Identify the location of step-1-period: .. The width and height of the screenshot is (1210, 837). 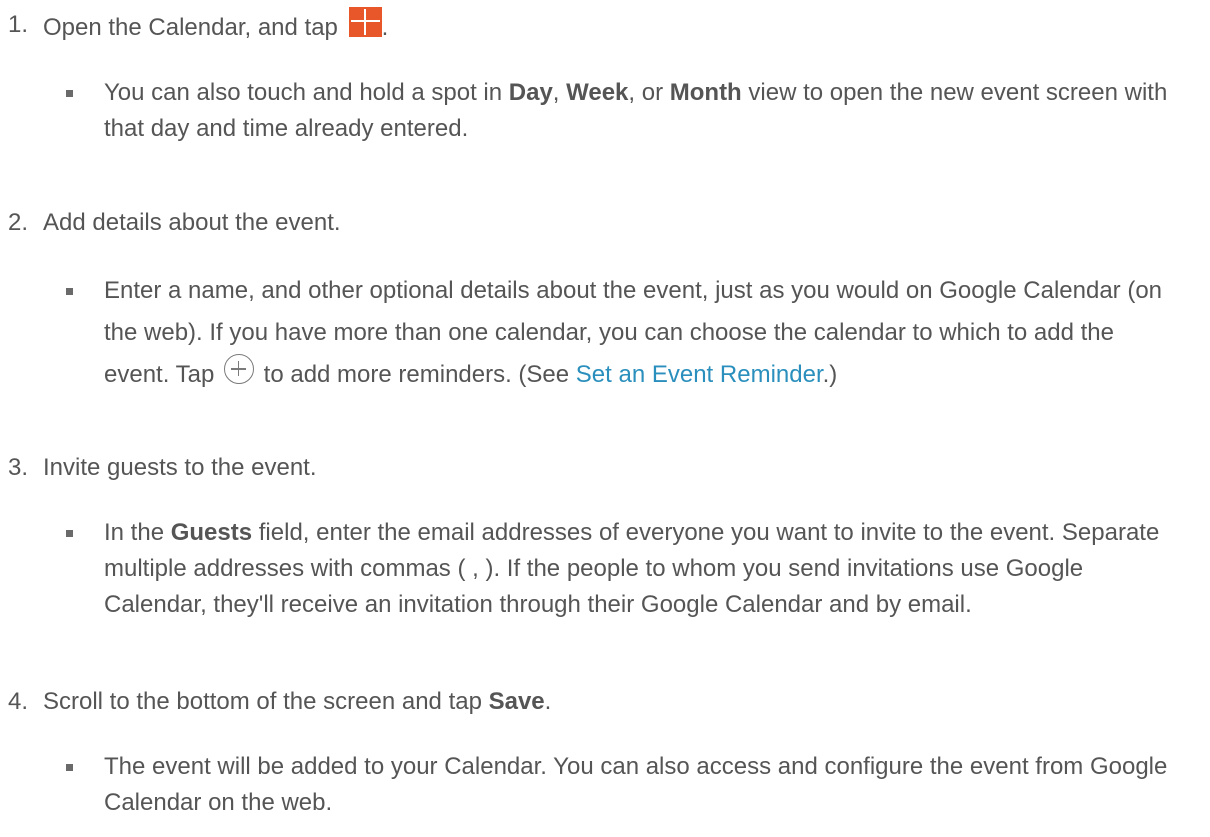
(385, 27).